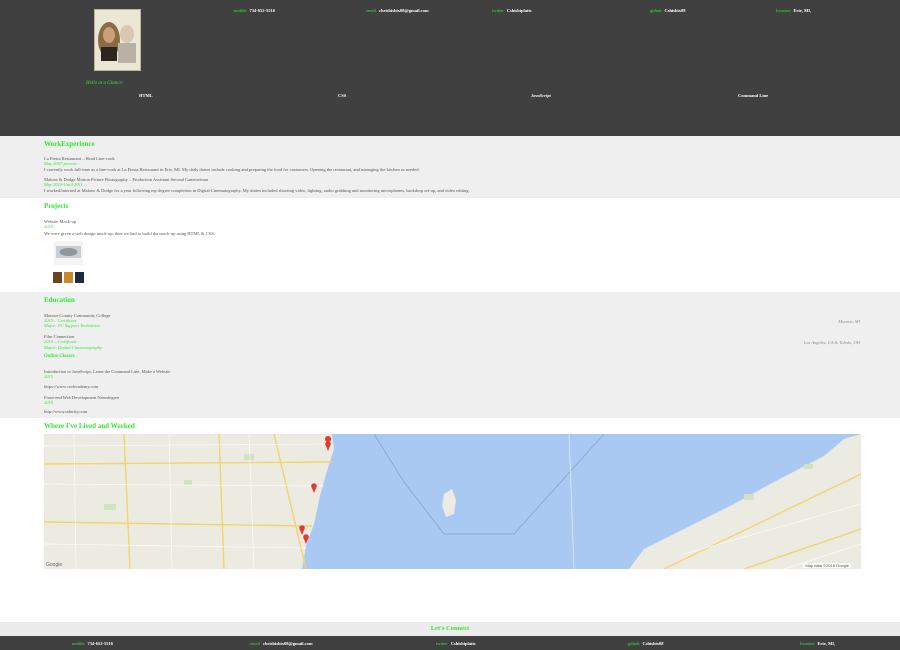 This screenshot has width=900, height=650. I want to click on online-class-name: Front-end Web Development Nanodegree, so click(82, 397).